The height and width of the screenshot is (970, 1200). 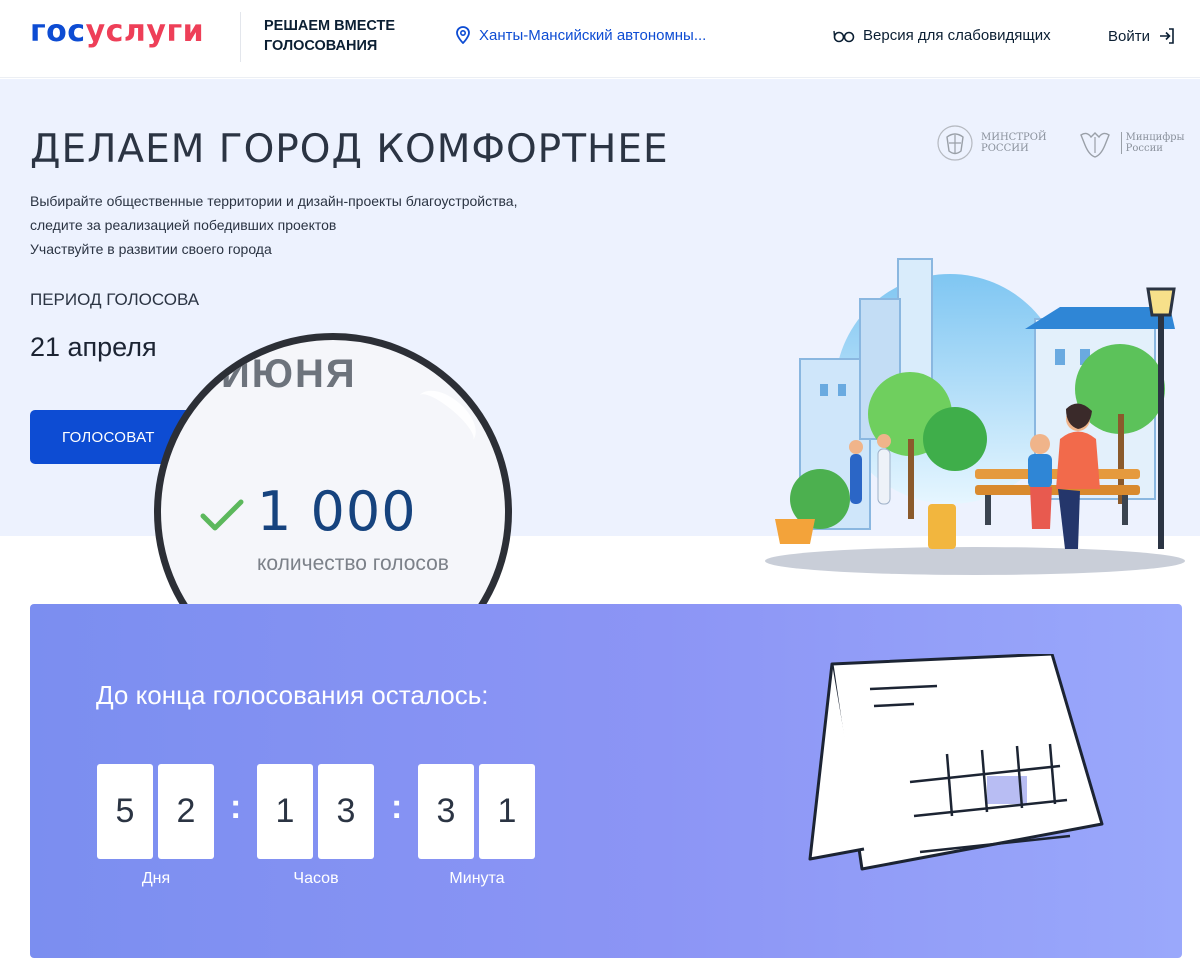 I want to click on partner-name: РОССИИ, so click(x=1005, y=148).